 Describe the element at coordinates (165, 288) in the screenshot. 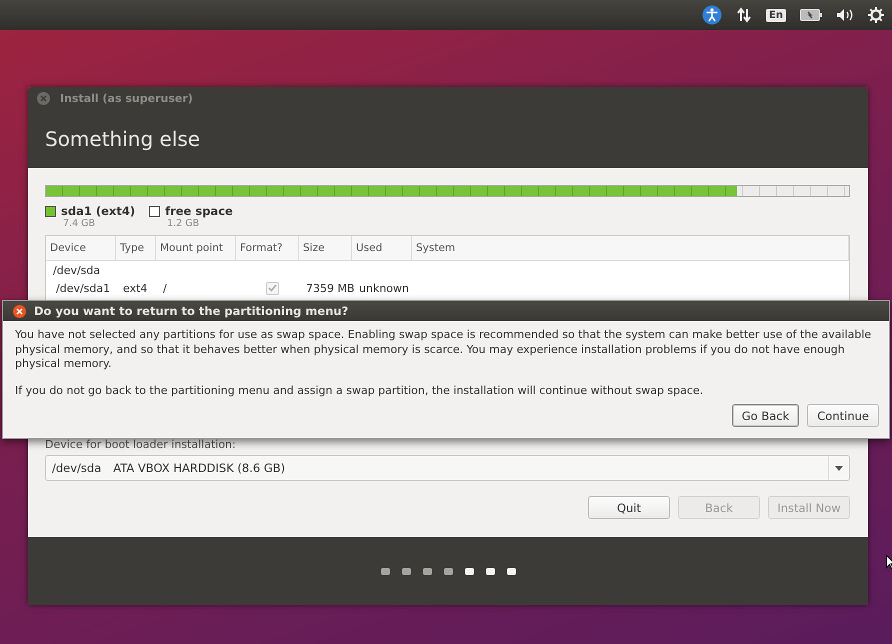

I see `table-cell: /` at that location.